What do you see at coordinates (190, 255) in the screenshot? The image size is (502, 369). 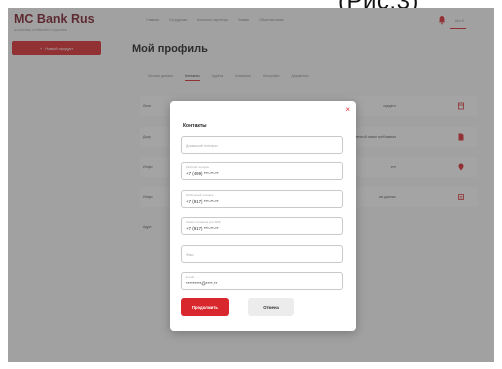 I see `fax-placeholder: Факс` at bounding box center [190, 255].